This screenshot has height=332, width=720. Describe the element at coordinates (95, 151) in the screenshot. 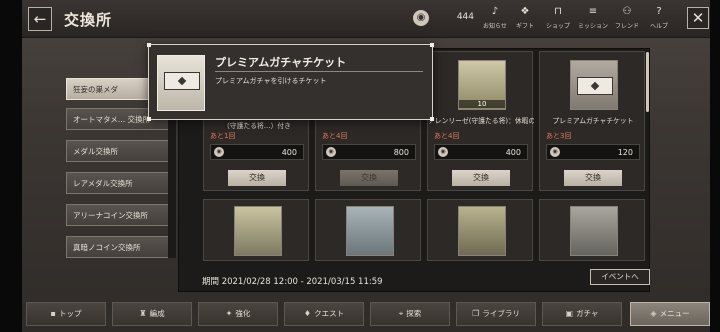

I see `sidebar-item-label: メダル交換所` at that location.